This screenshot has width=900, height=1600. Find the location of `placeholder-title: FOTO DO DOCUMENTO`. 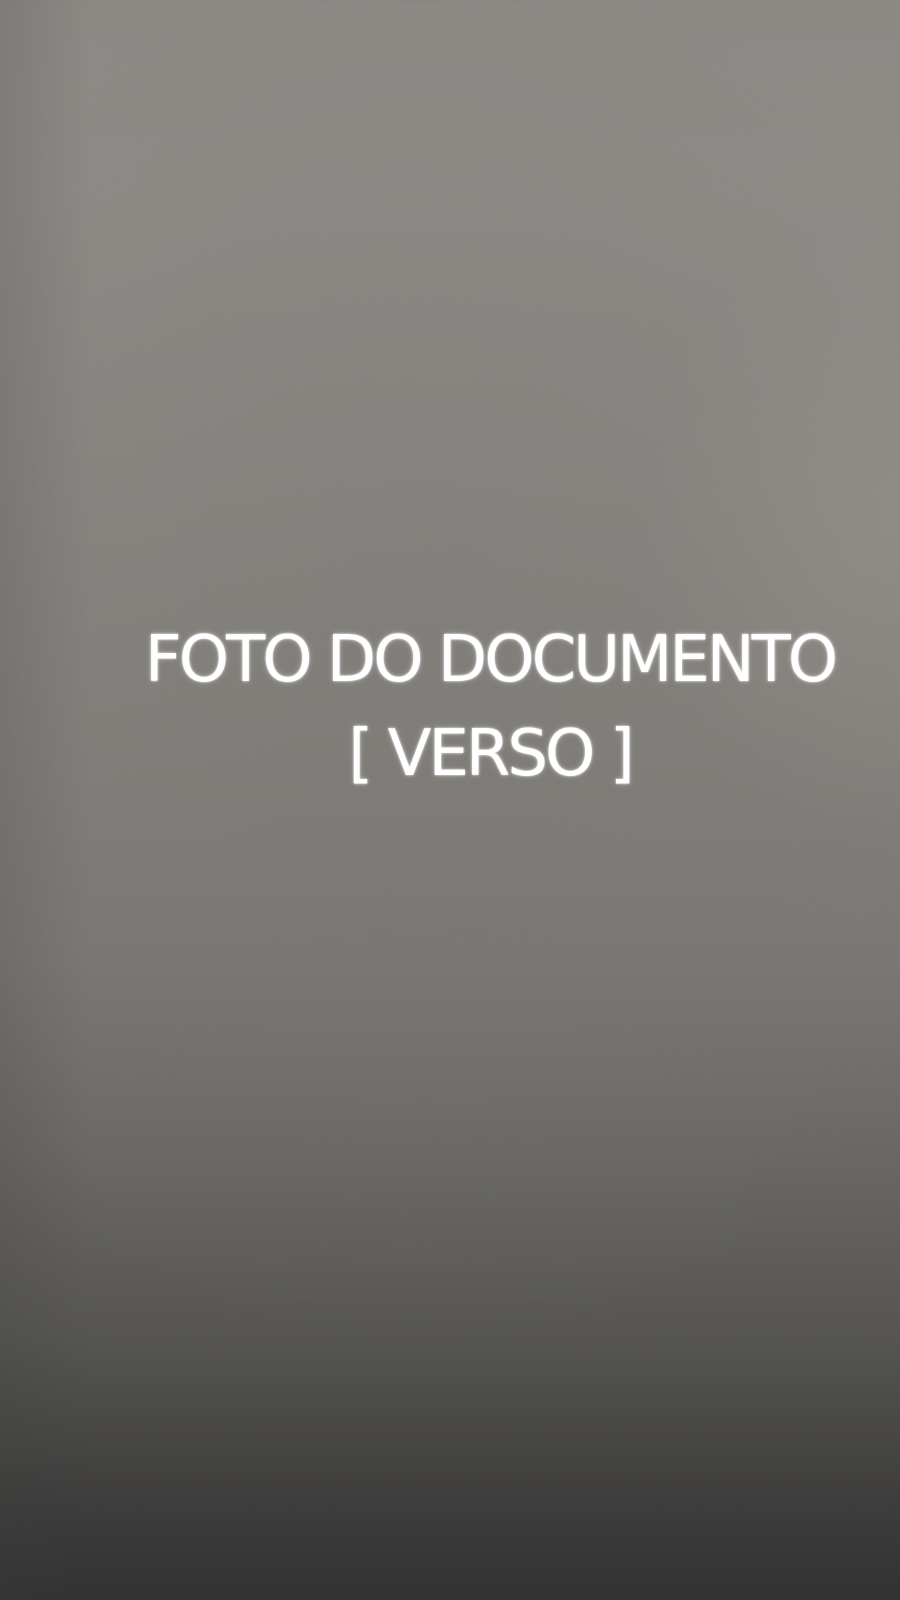

placeholder-title: FOTO DO DOCUMENTO is located at coordinates (491, 660).